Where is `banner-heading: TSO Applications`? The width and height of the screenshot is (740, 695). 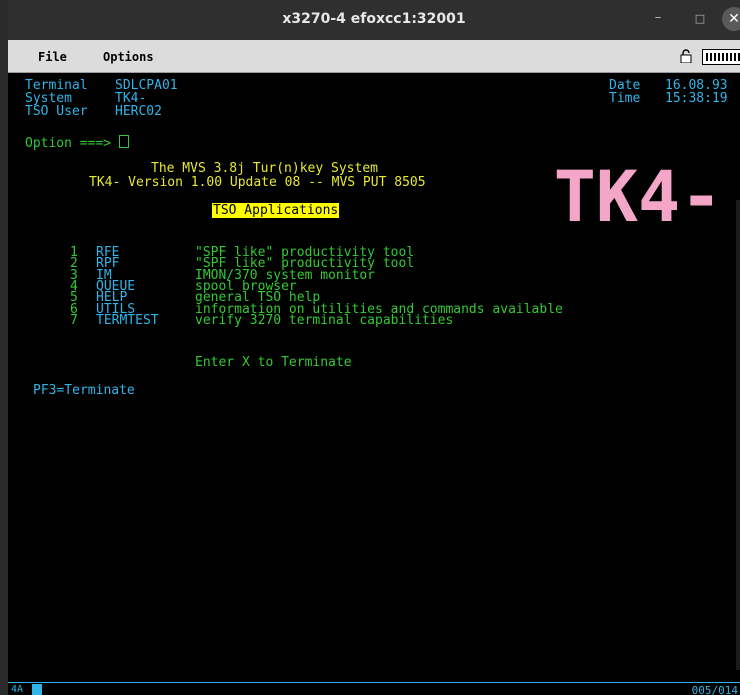 banner-heading: TSO Applications is located at coordinates (276, 210).